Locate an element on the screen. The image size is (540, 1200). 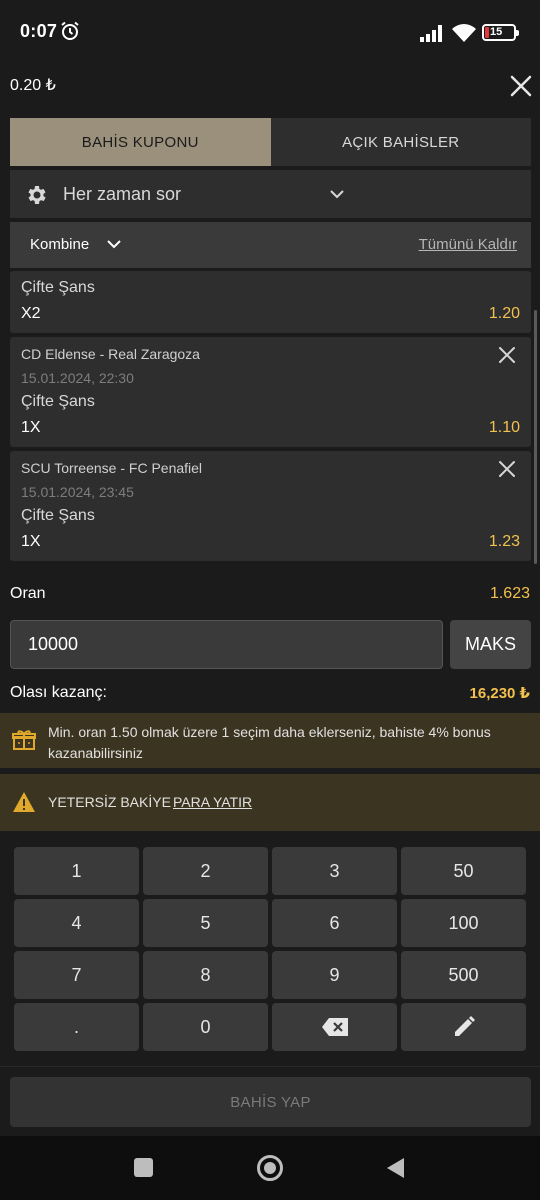
key-6: 6 is located at coordinates (334, 923).